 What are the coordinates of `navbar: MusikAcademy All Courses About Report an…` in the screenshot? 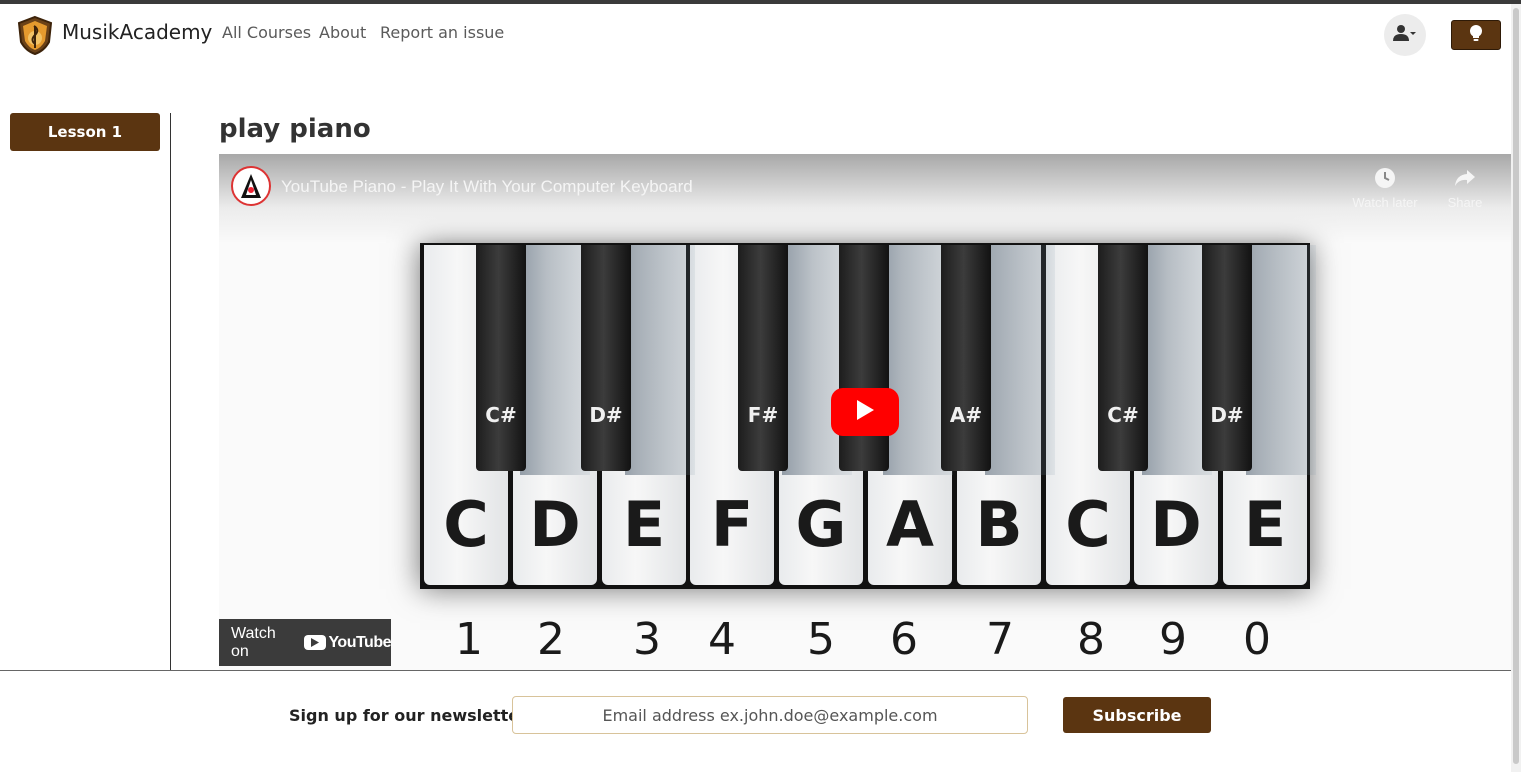 It's located at (755, 32).